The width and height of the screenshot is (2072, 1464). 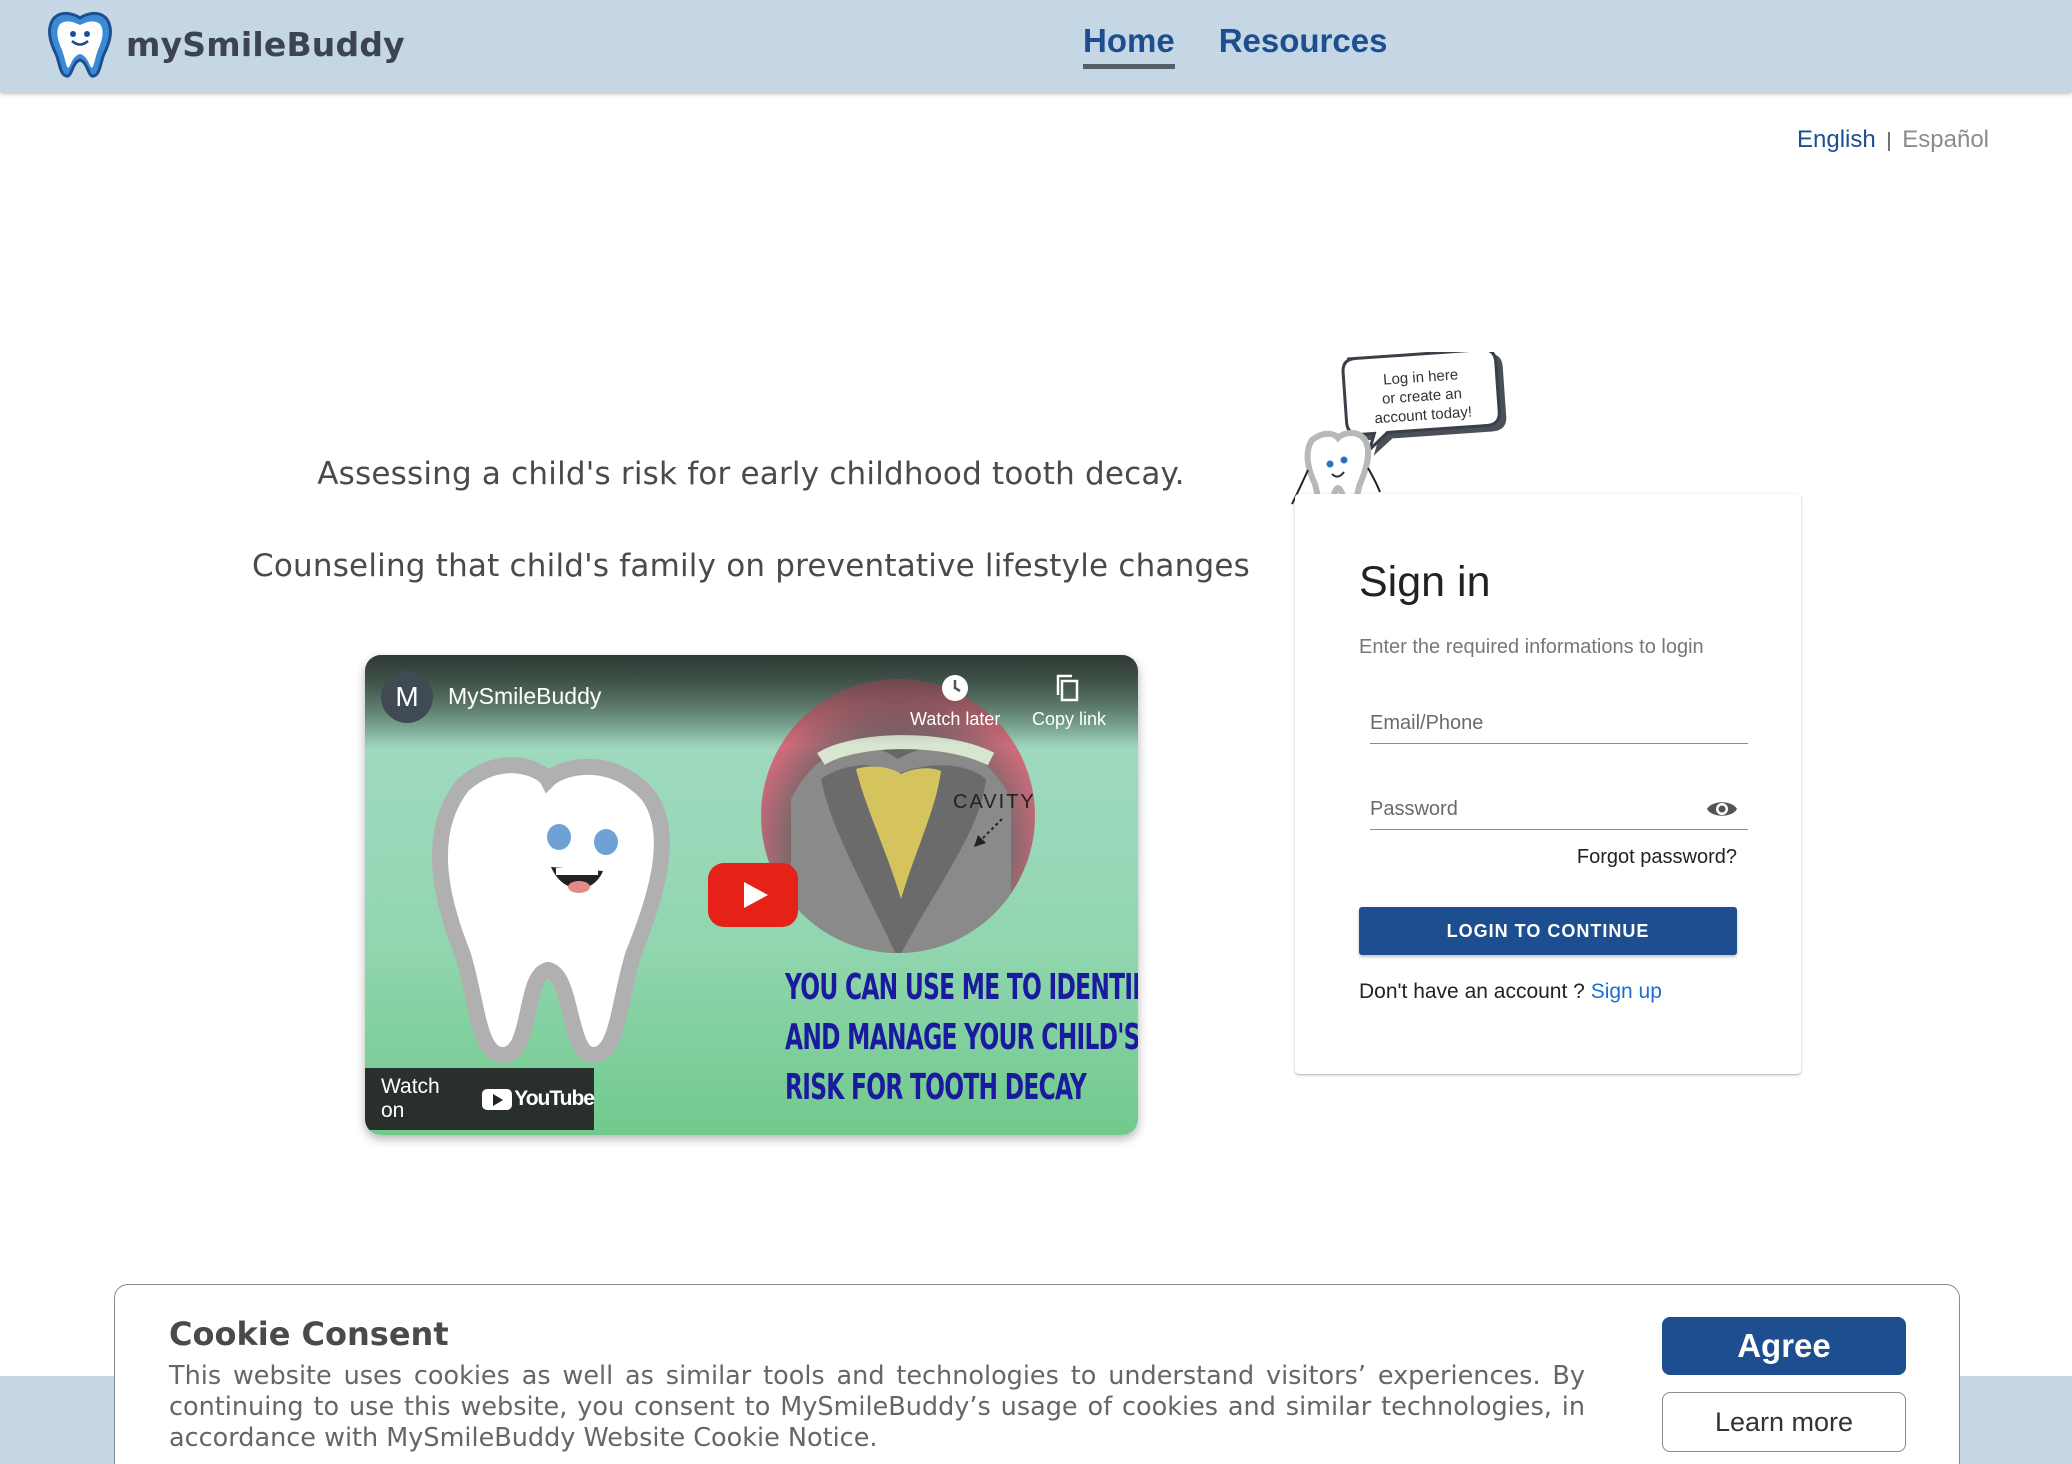 I want to click on brand-logo: mySmileBuddy, so click(x=224, y=44).